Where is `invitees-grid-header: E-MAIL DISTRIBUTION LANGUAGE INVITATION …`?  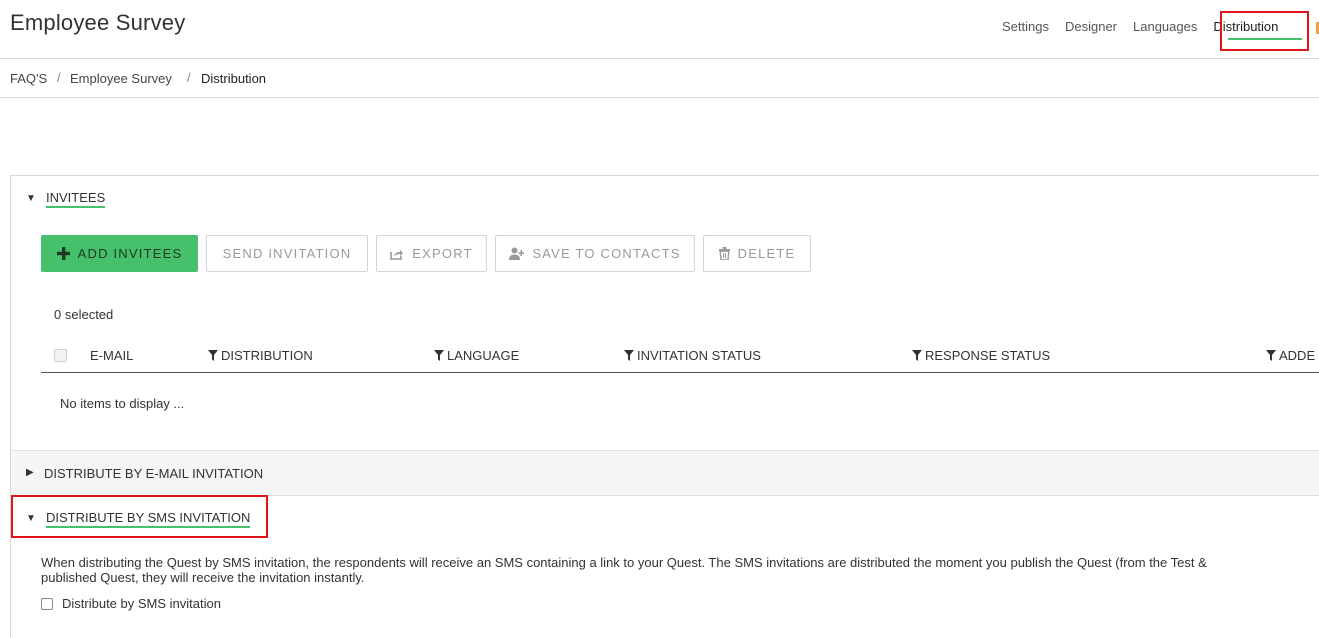 invitees-grid-header: E-MAIL DISTRIBUTION LANGUAGE INVITATION … is located at coordinates (680, 356).